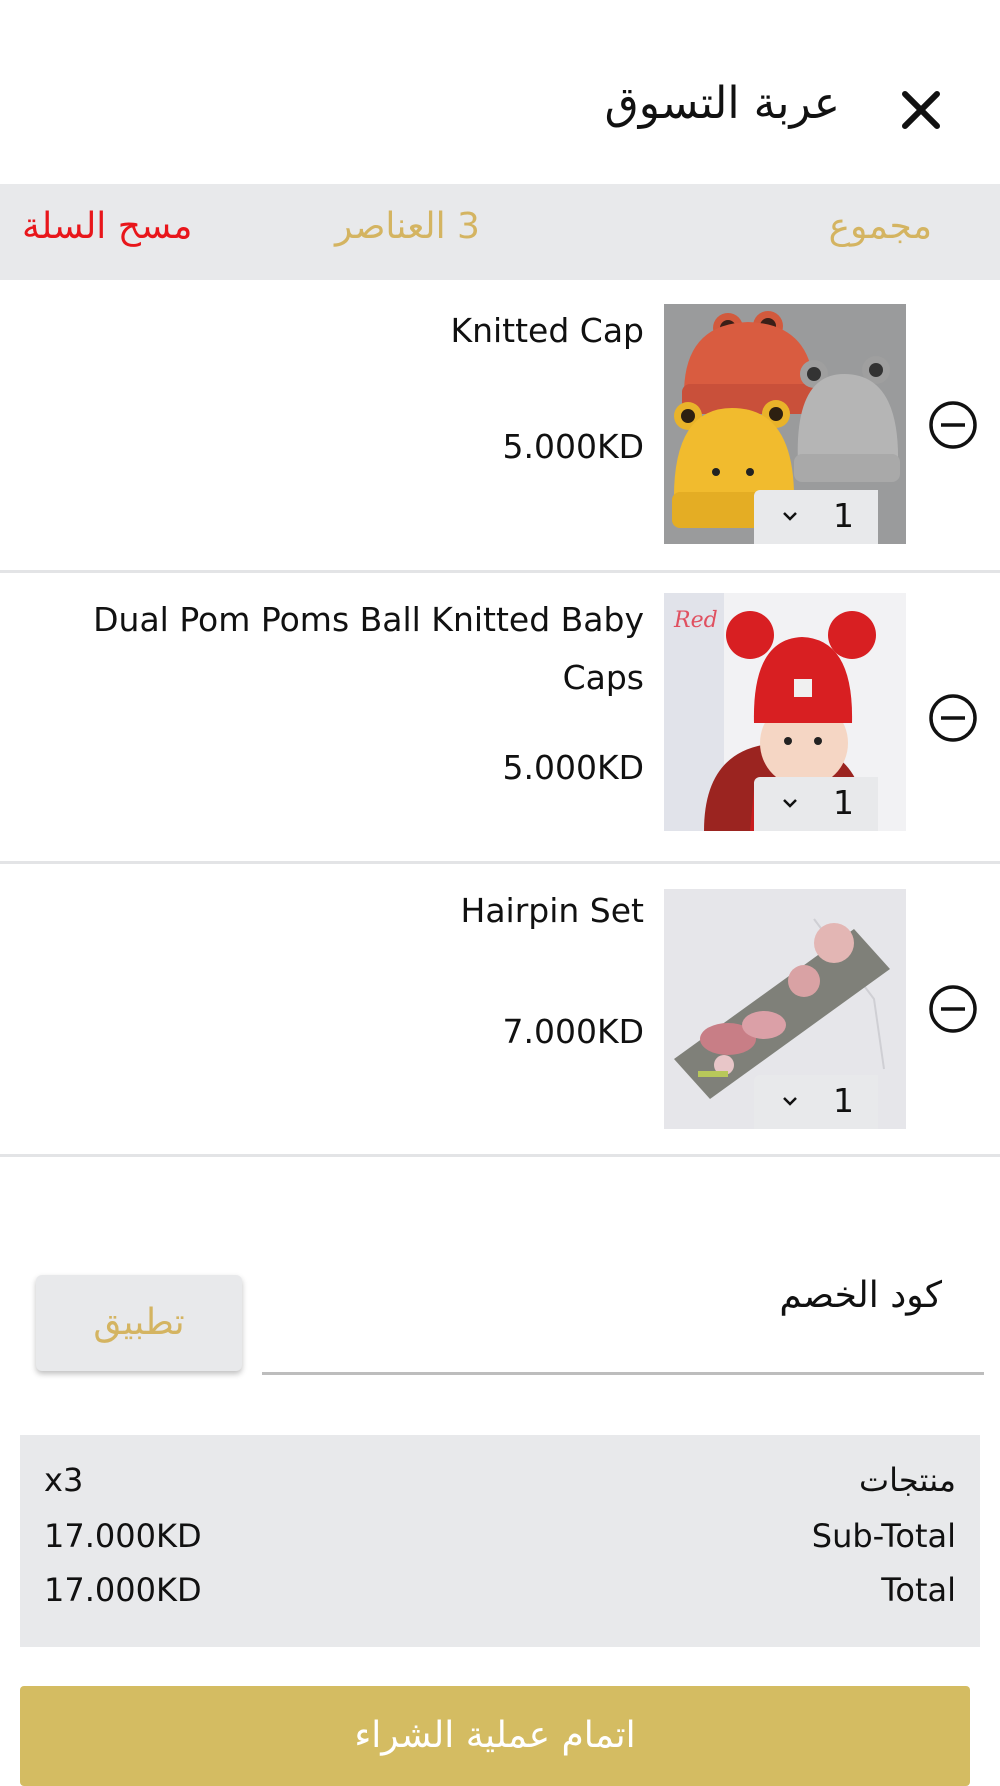  I want to click on total-label: Total, so click(918, 1590).